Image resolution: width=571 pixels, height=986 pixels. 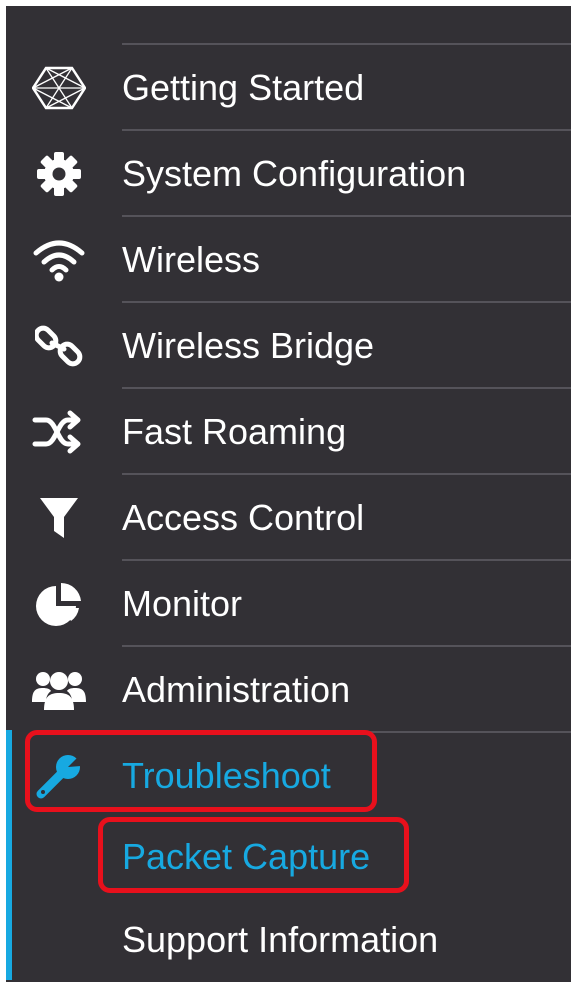 I want to click on sidebar-item-label: Wireless, so click(x=191, y=259).